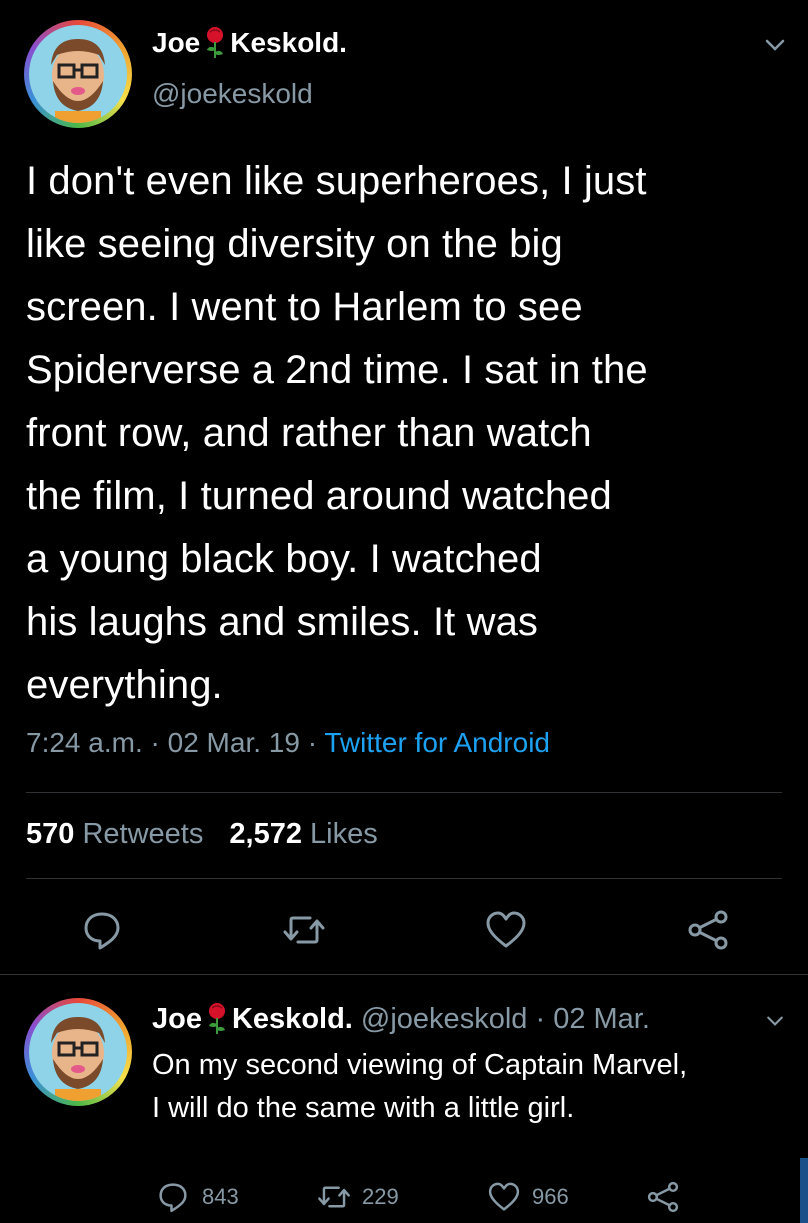 The height and width of the screenshot is (1223, 808). What do you see at coordinates (265, 834) in the screenshot?
I see `likes-count: 2,572` at bounding box center [265, 834].